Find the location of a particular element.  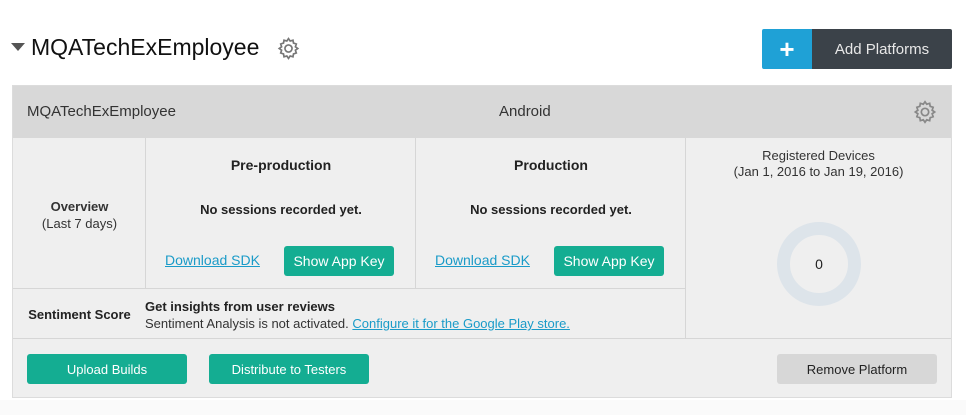

remove-platform-button: Remove Platform is located at coordinates (857, 369).